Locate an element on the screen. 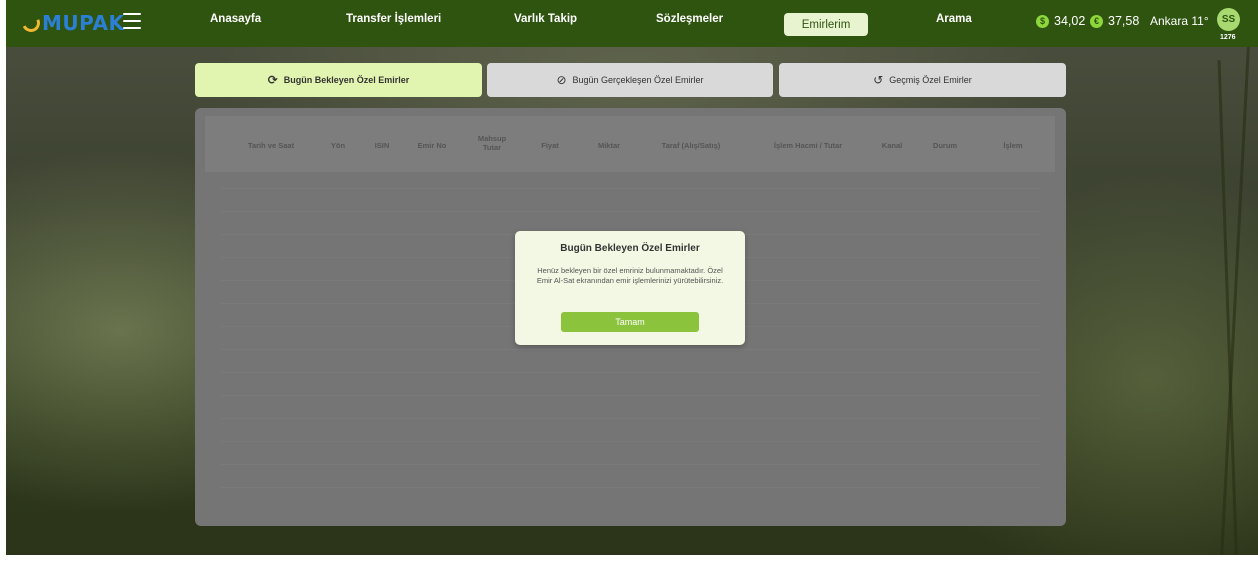 The height and width of the screenshot is (569, 1258). column-header: Emir No is located at coordinates (432, 145).